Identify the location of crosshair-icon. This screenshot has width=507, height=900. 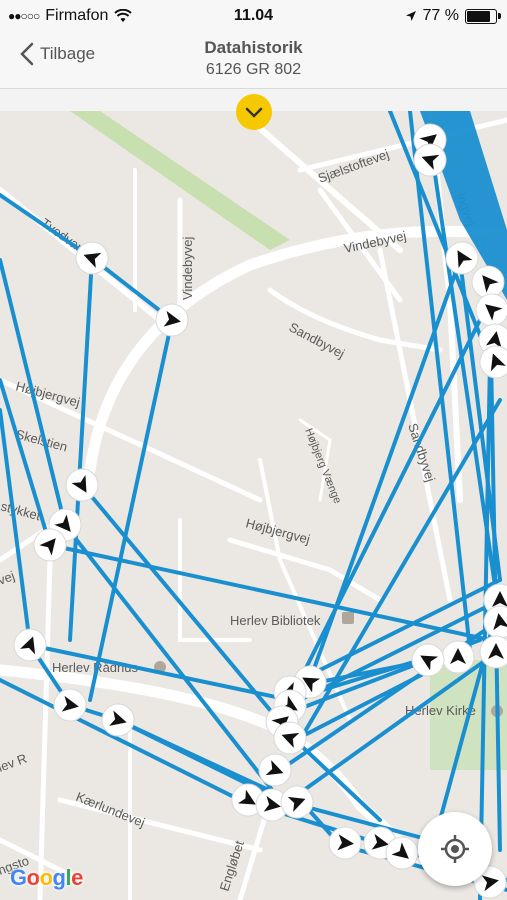
(455, 849).